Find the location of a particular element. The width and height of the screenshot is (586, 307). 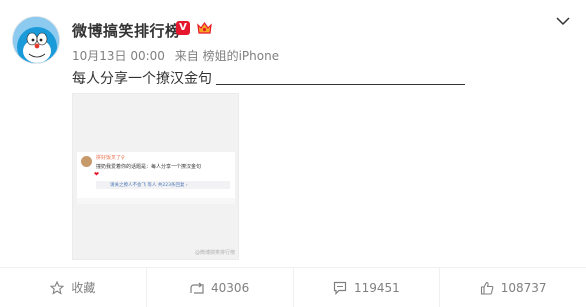

star-icon is located at coordinates (57, 287).